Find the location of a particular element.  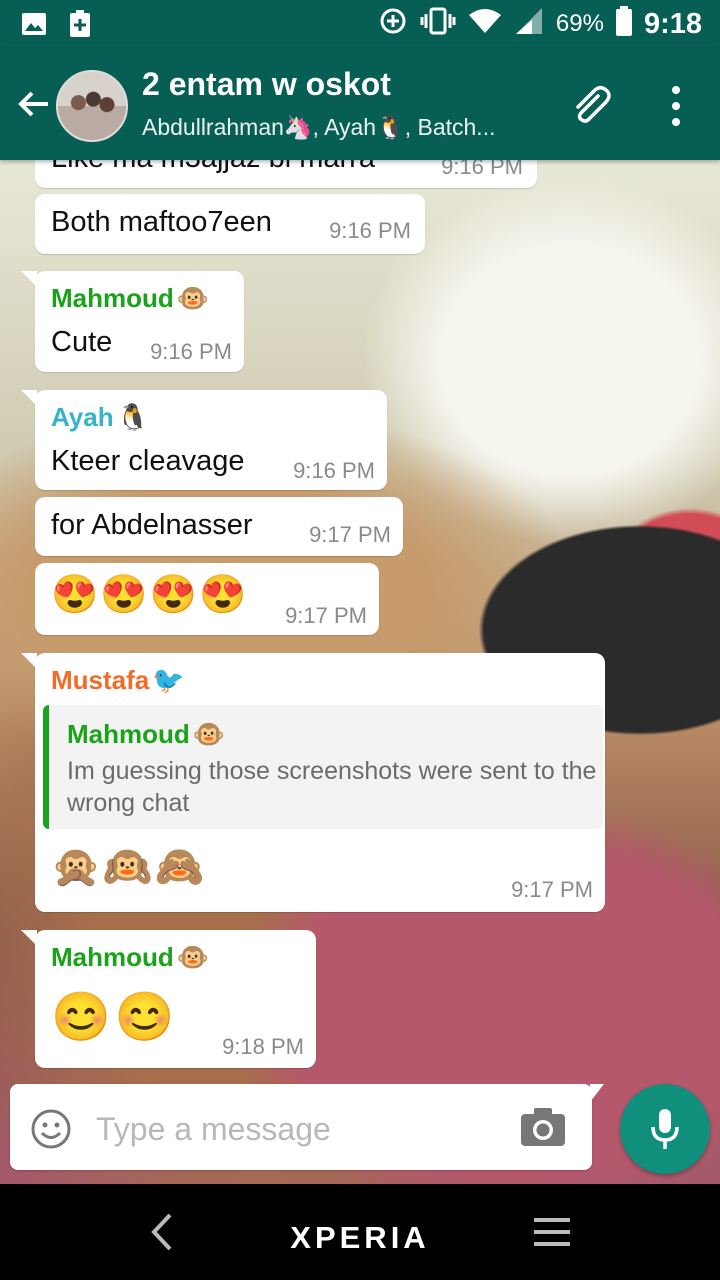

message-text: for Abdelnasser is located at coordinates (152, 525).